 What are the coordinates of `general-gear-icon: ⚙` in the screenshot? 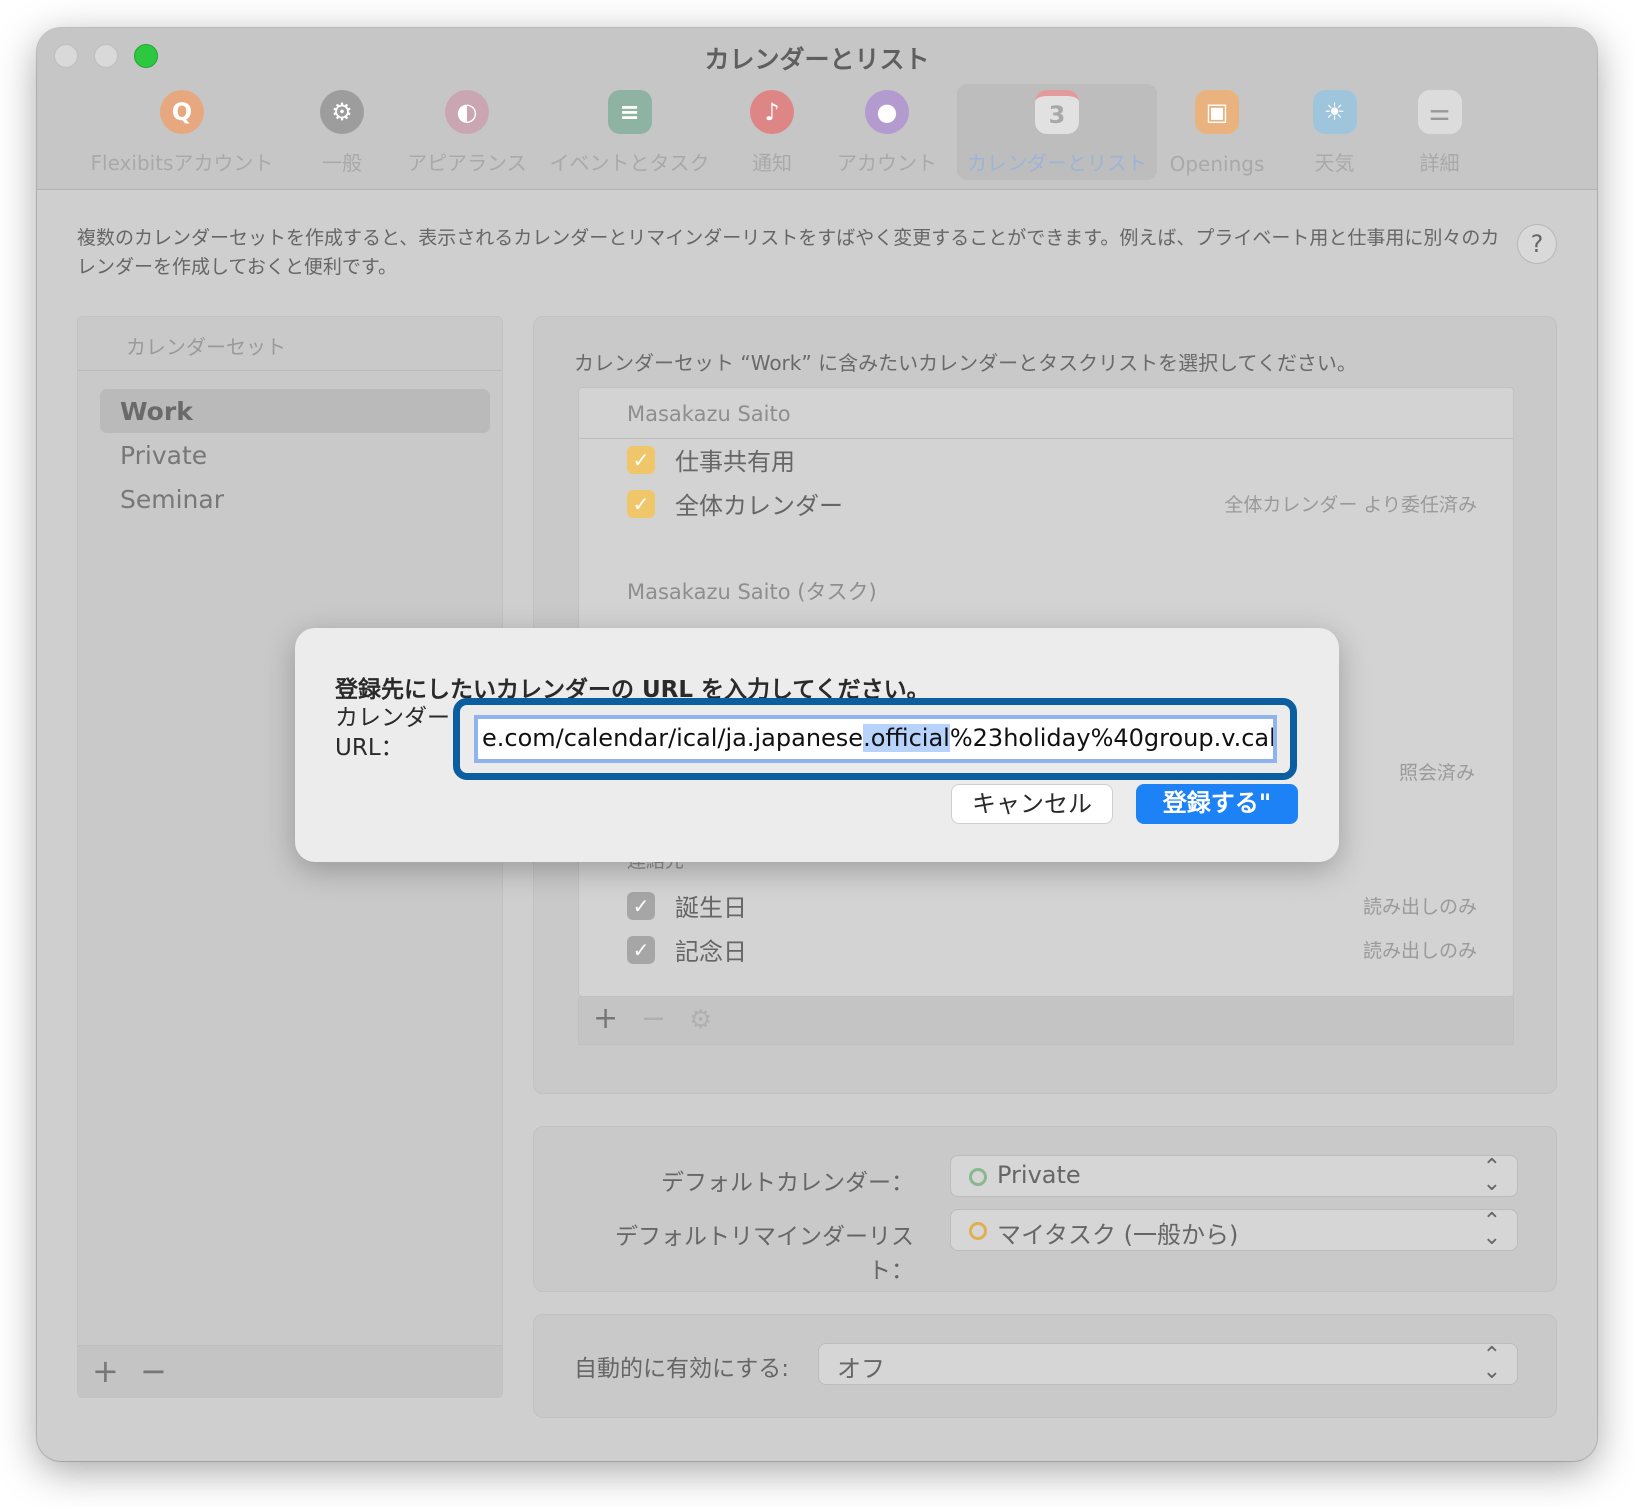 It's located at (342, 112).